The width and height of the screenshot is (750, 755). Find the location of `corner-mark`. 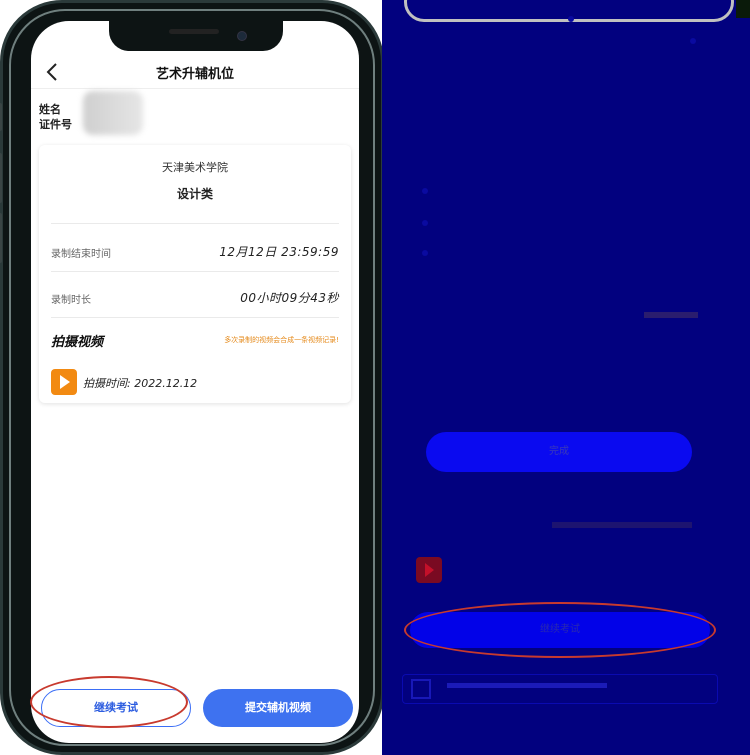

corner-mark is located at coordinates (743, 9).